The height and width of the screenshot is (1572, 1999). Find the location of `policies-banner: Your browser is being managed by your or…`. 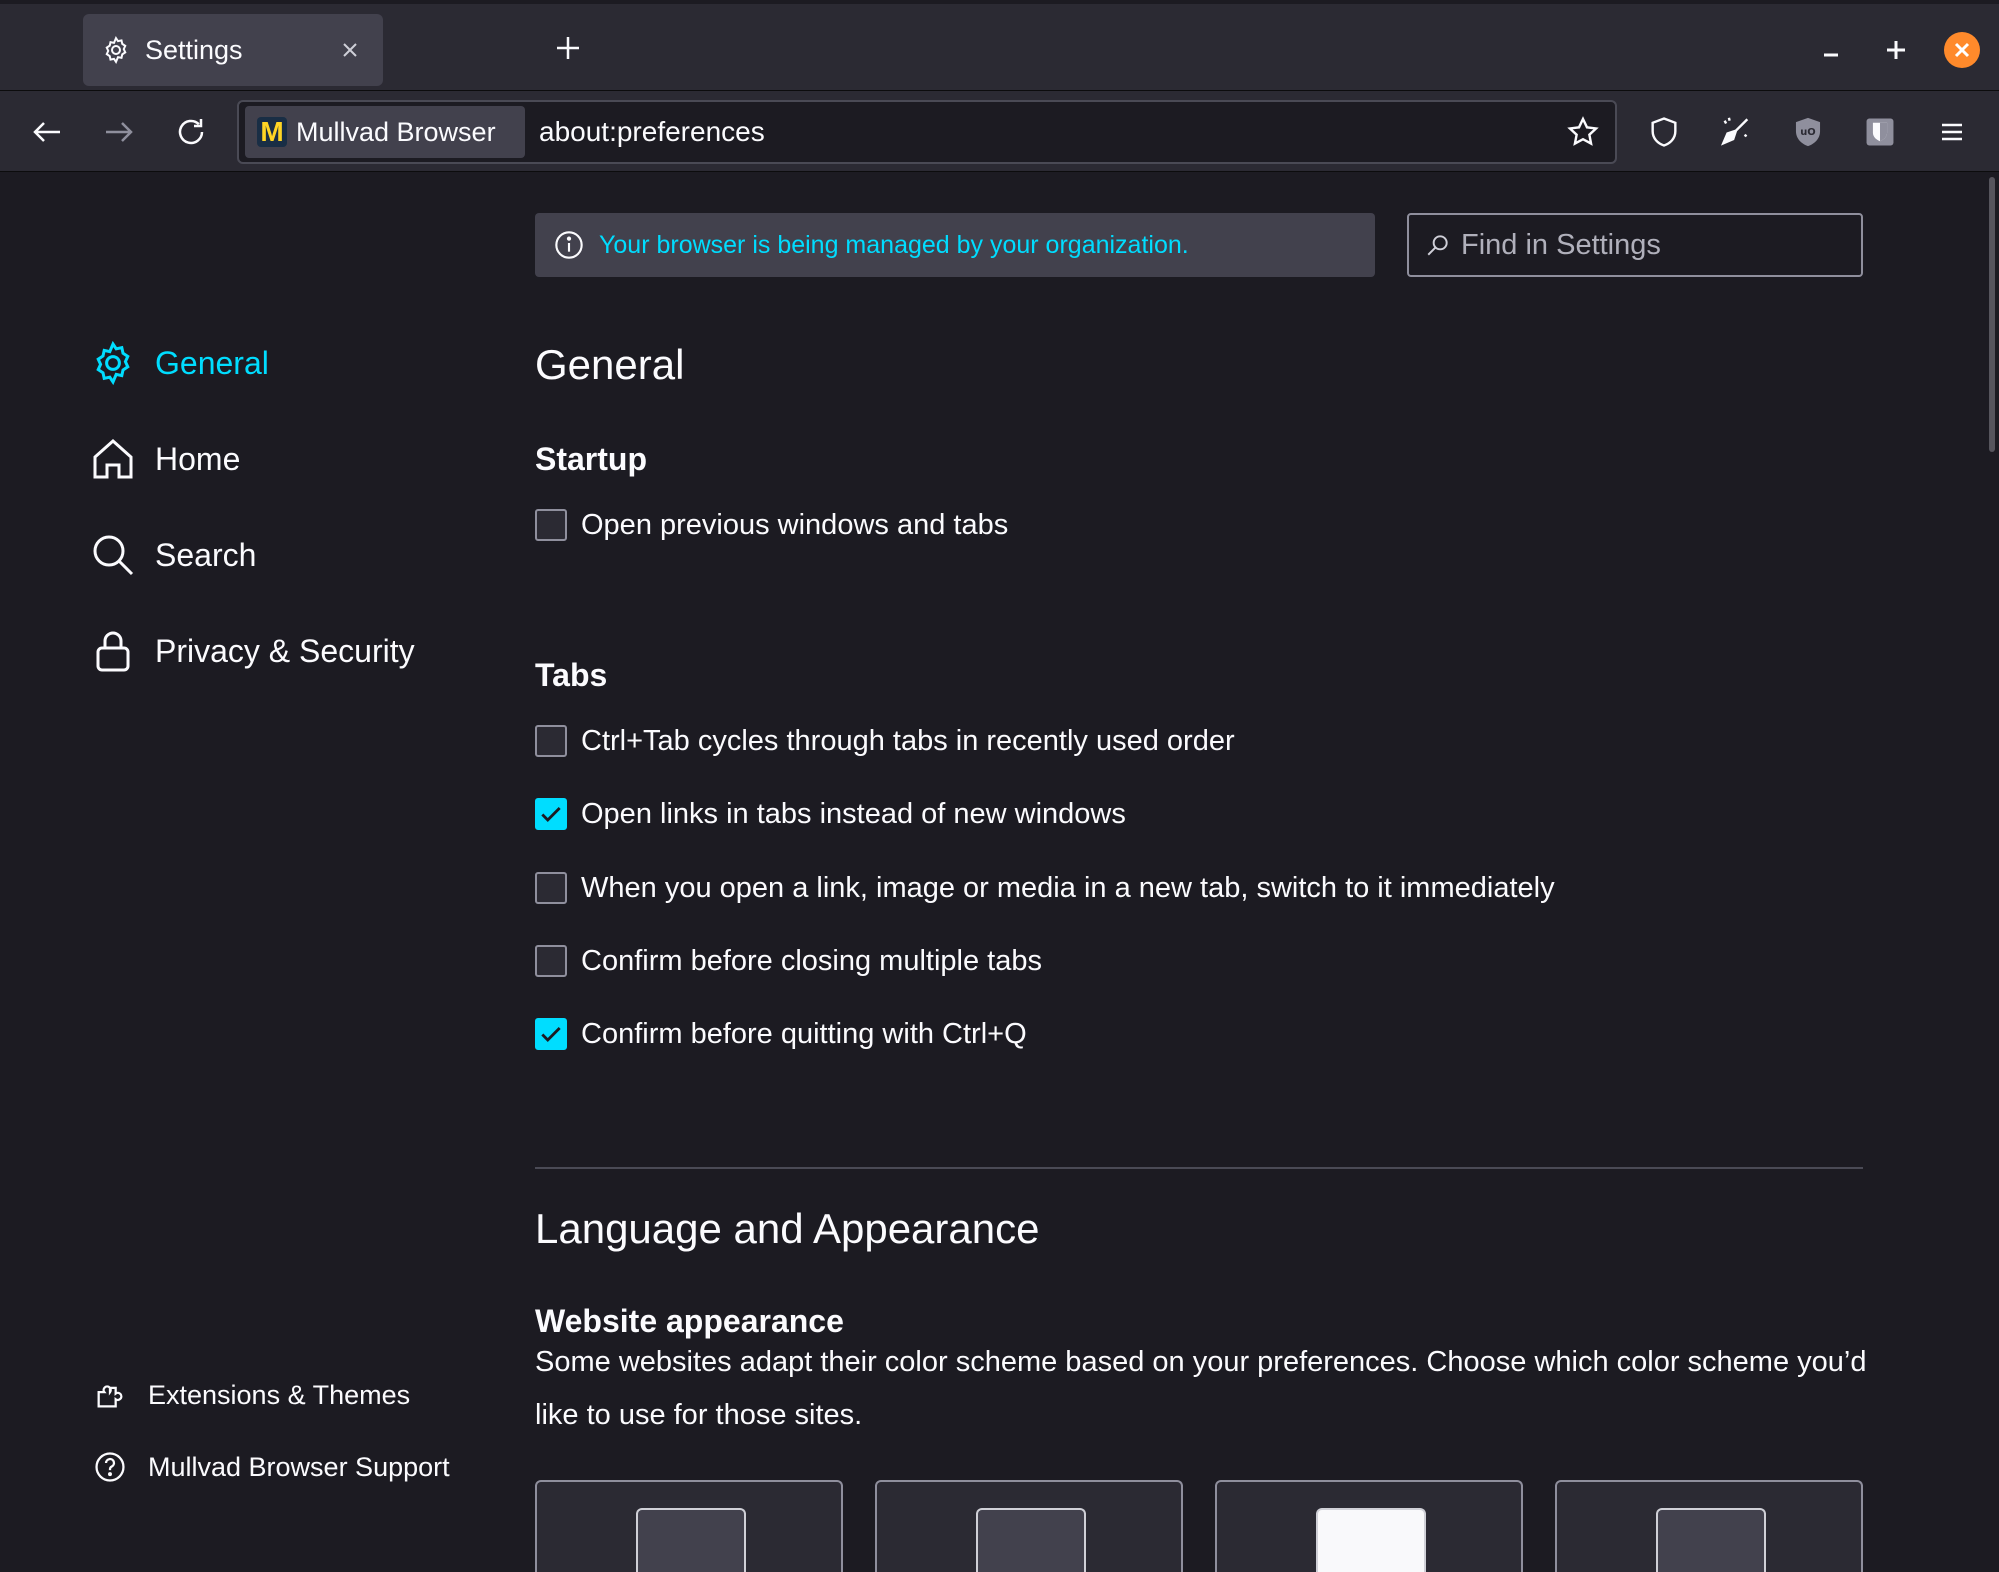

policies-banner: Your browser is being managed by your or… is located at coordinates (955, 245).